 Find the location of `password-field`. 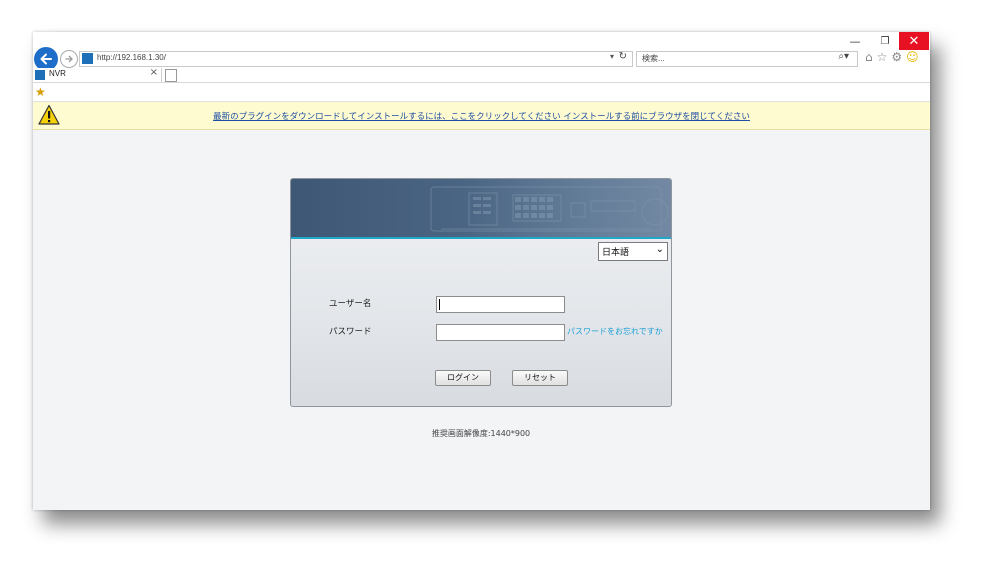

password-field is located at coordinates (500, 332).